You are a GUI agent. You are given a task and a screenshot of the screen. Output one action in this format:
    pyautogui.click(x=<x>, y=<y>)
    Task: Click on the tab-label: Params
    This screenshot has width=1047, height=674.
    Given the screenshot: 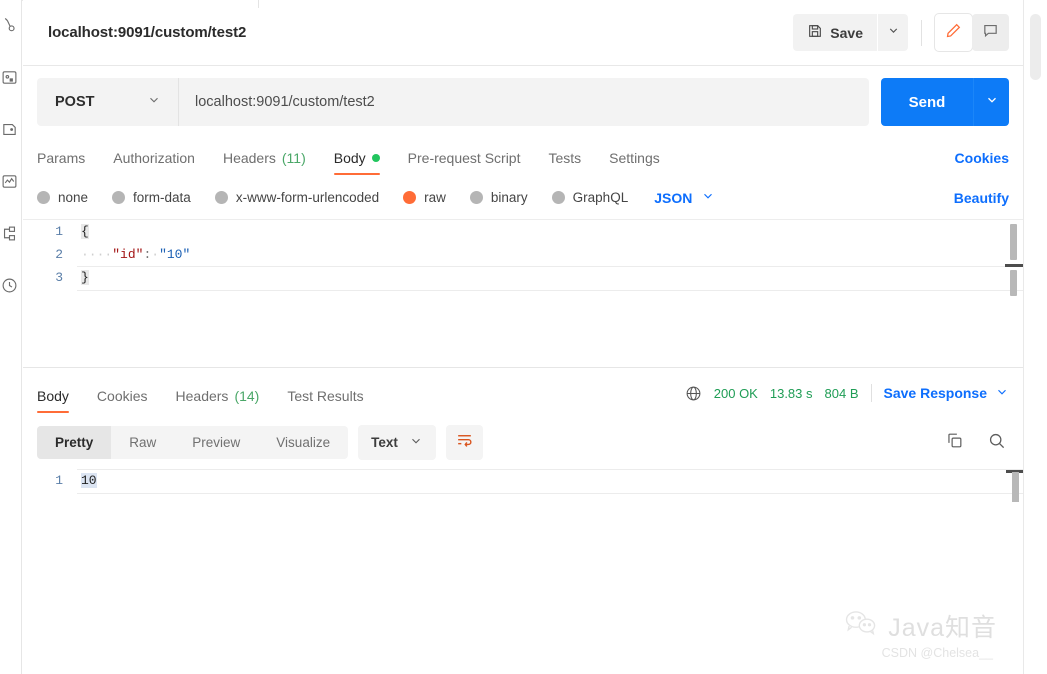 What is the action you would take?
    pyautogui.click(x=61, y=158)
    